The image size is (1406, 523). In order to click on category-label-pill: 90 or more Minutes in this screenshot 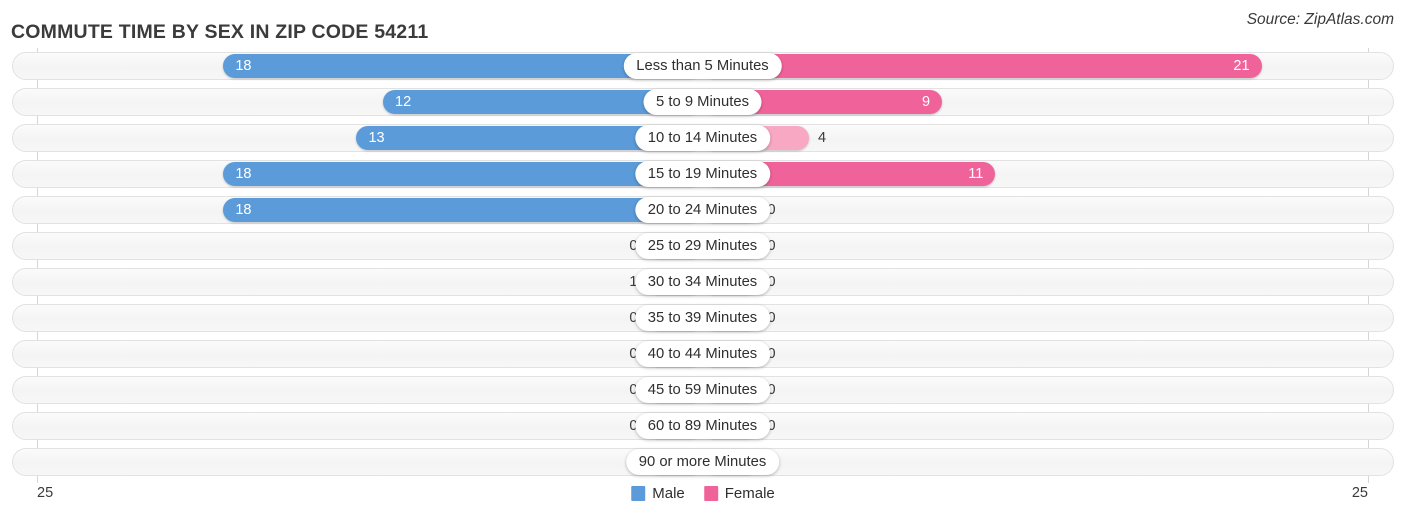, I will do `click(702, 462)`.